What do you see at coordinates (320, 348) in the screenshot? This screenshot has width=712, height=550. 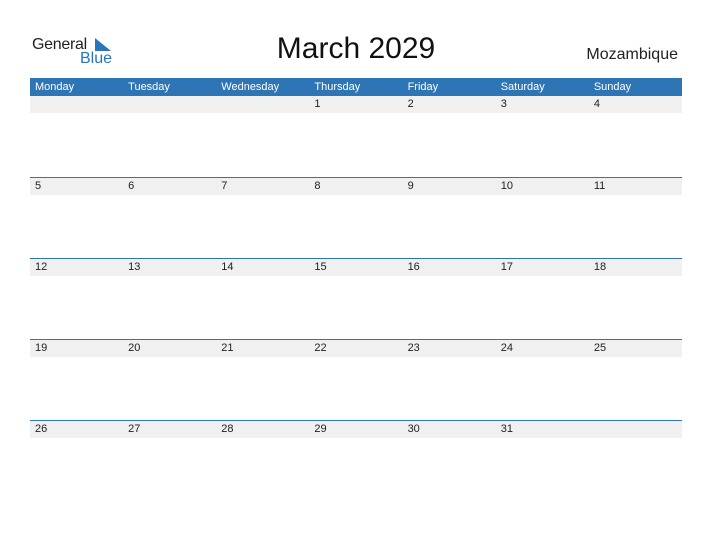 I see `day-cell: 22` at bounding box center [320, 348].